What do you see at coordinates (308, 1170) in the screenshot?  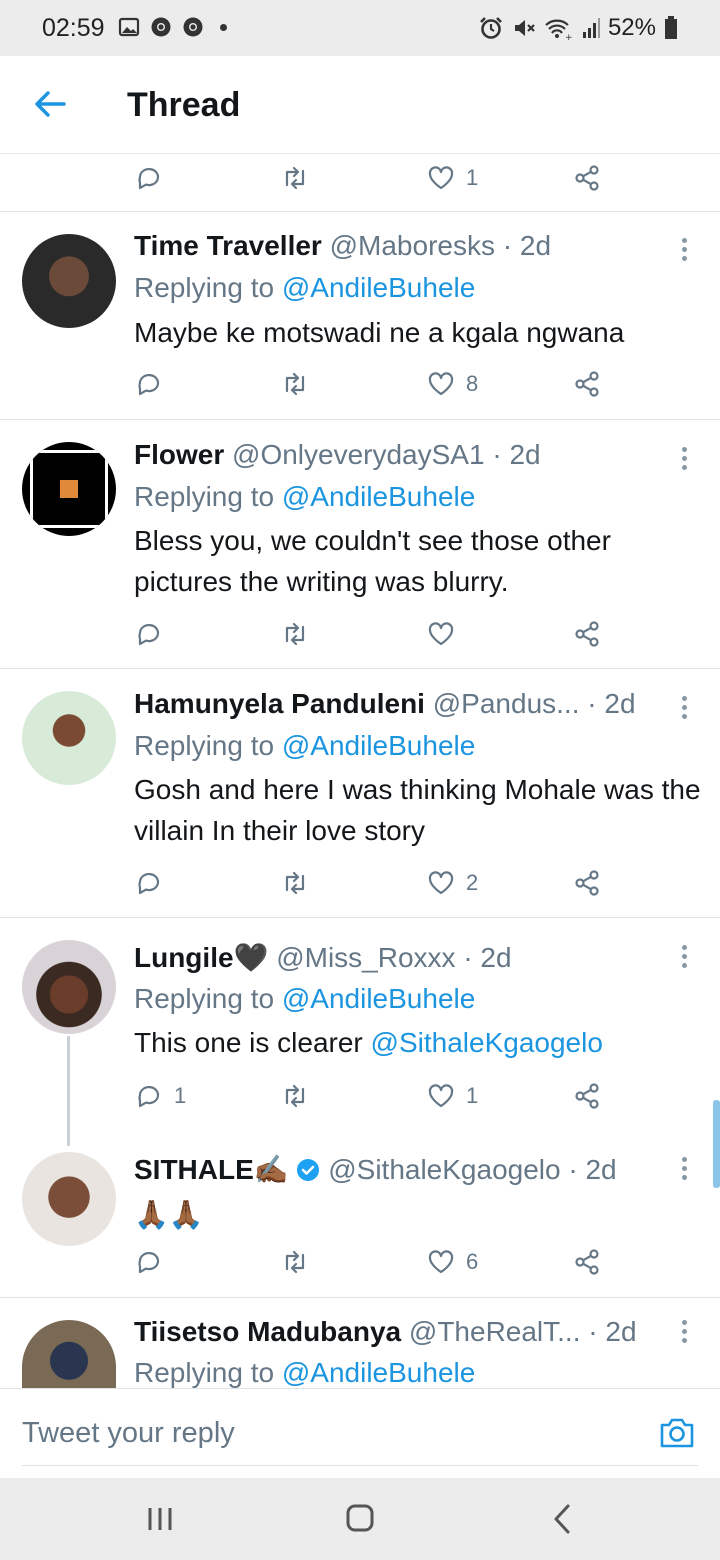 I see `verified-badge-icon` at bounding box center [308, 1170].